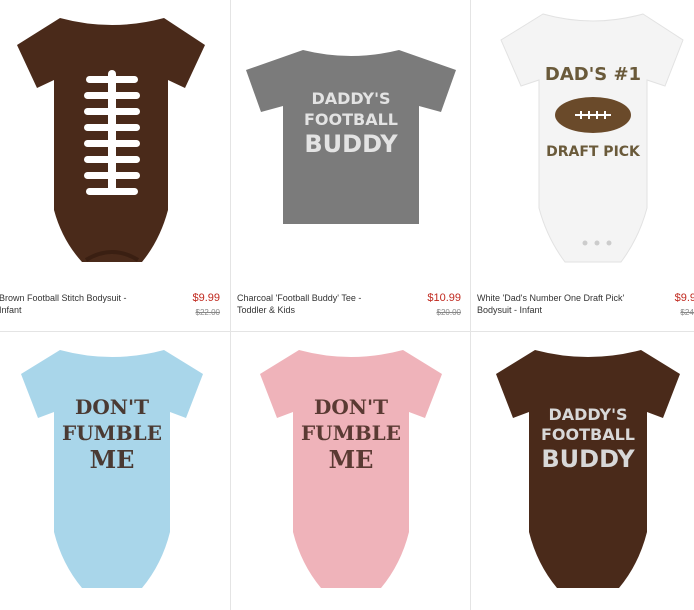 This screenshot has width=694, height=610. Describe the element at coordinates (687, 312) in the screenshot. I see `product-original-price: $24.` at that location.